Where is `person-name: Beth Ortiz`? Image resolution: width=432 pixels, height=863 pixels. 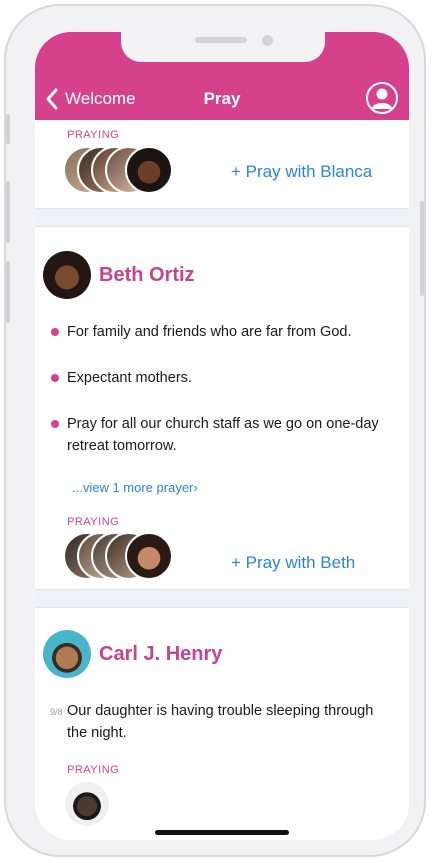 person-name: Beth Ortiz is located at coordinates (147, 274).